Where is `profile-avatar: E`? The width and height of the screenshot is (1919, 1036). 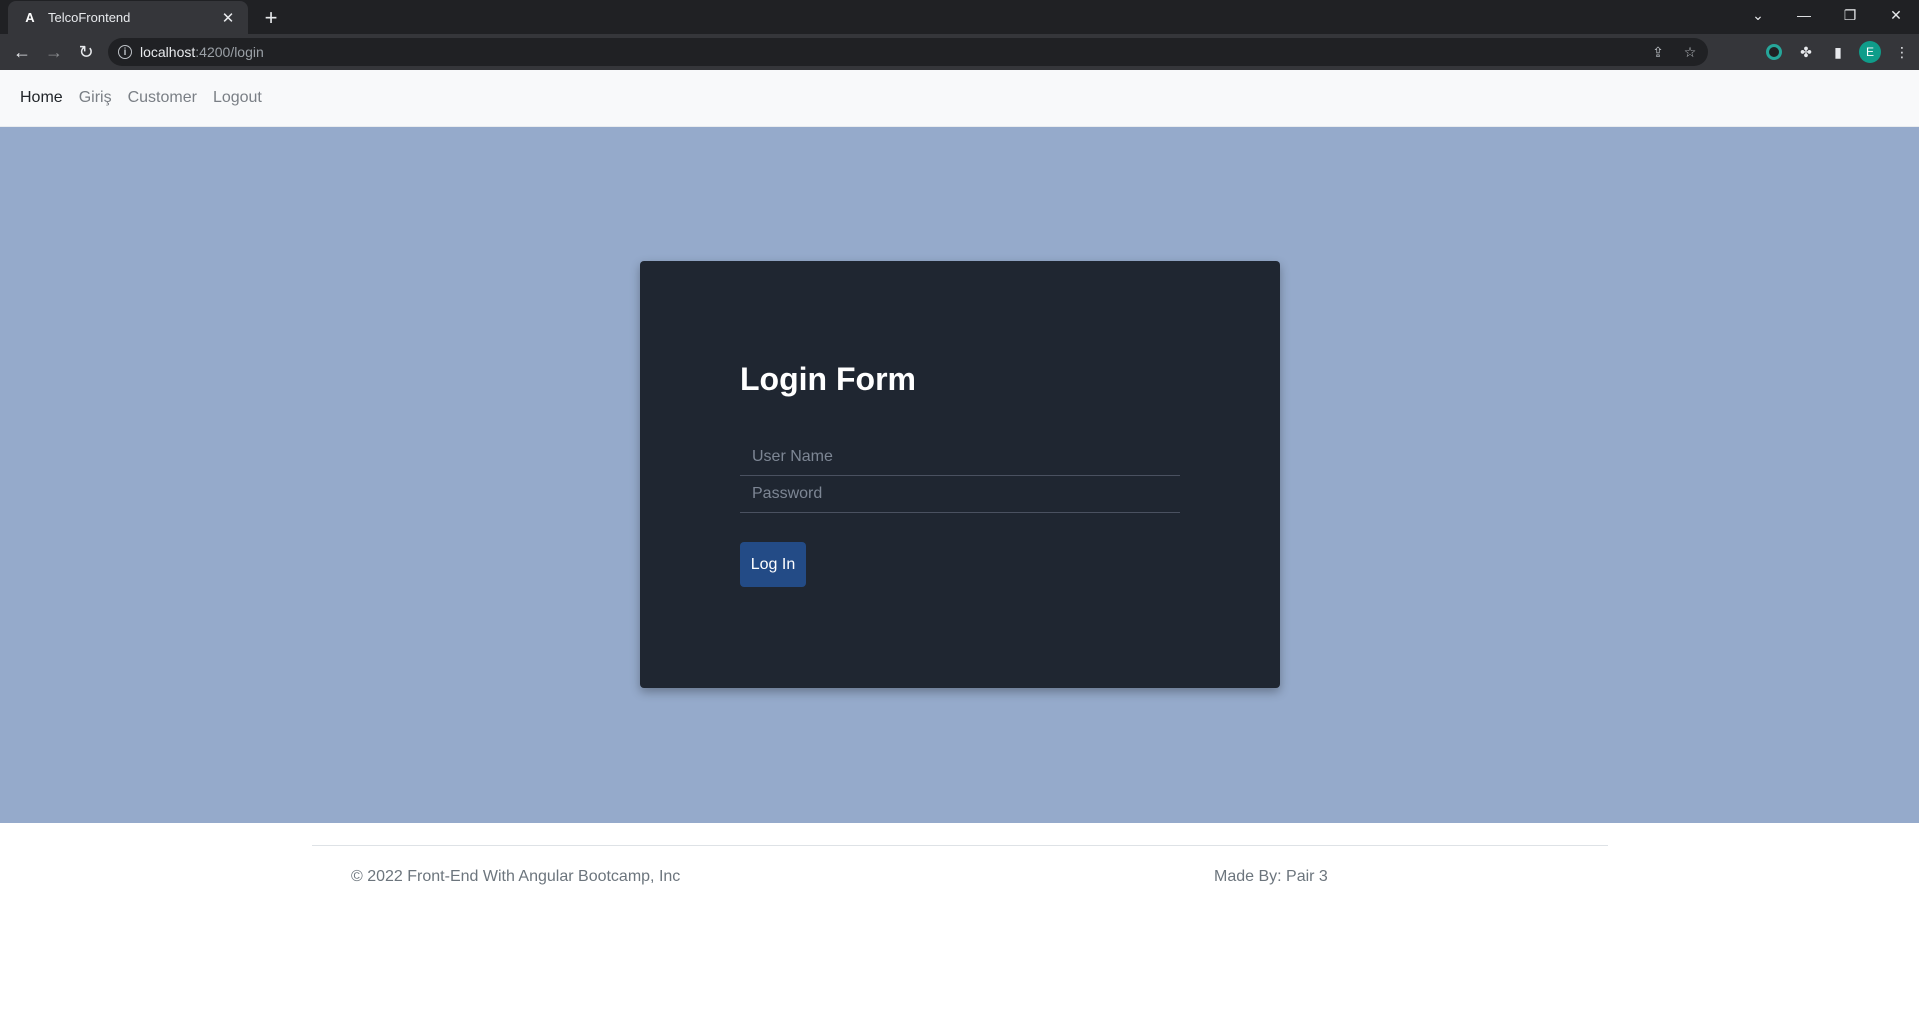
profile-avatar: E is located at coordinates (1870, 52).